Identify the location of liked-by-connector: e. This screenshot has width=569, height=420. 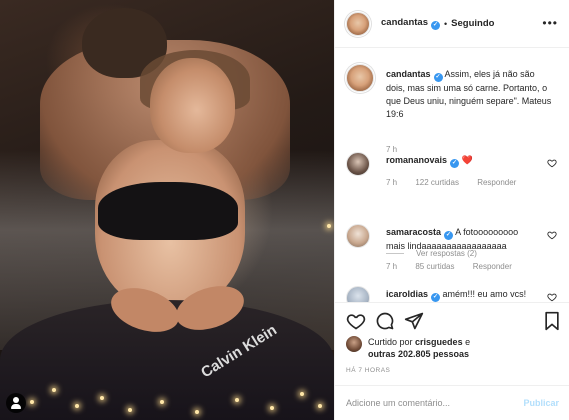
(468, 342).